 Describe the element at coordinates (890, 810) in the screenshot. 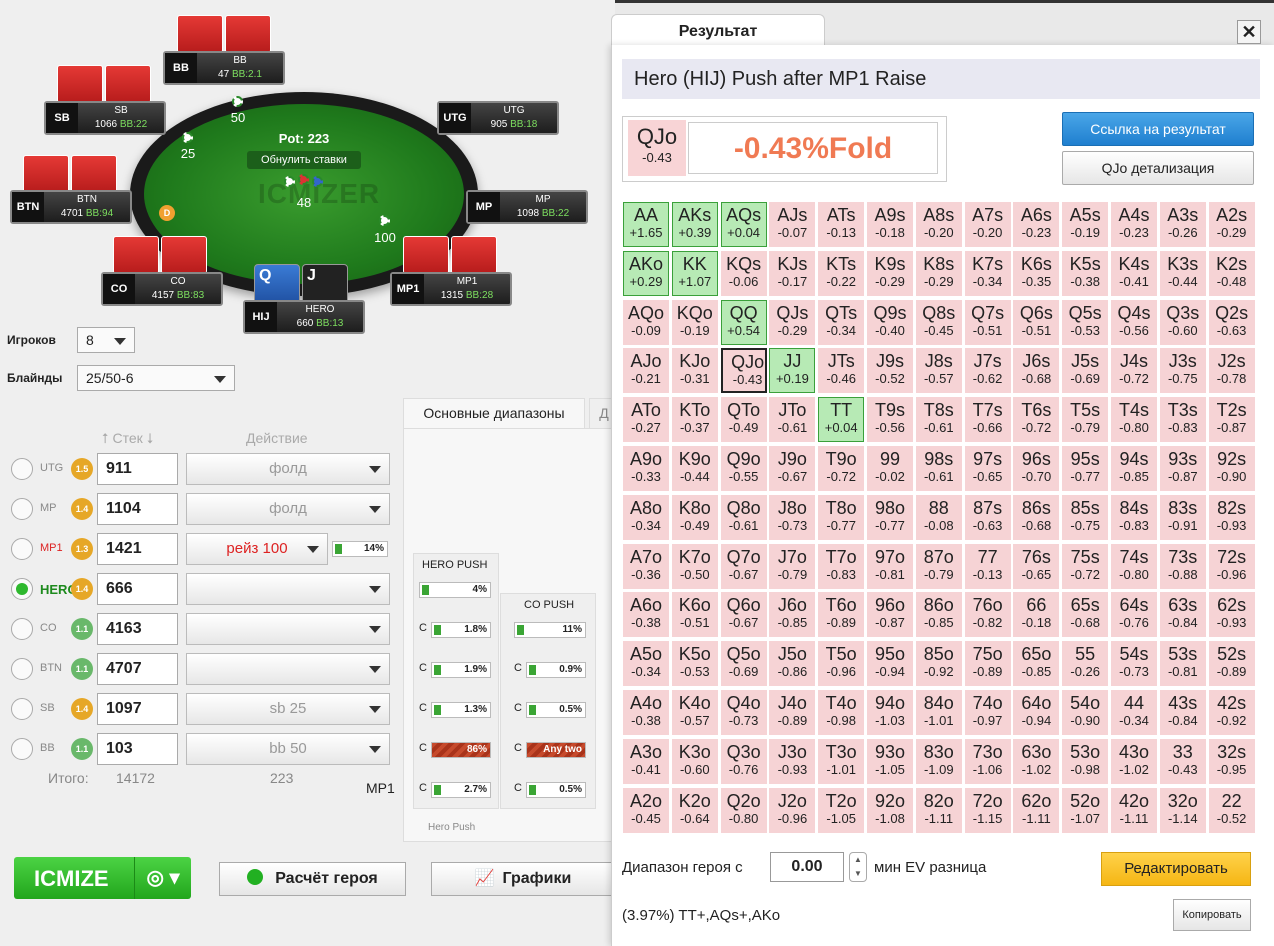

I see `hand-cell: 92o -1.08` at that location.